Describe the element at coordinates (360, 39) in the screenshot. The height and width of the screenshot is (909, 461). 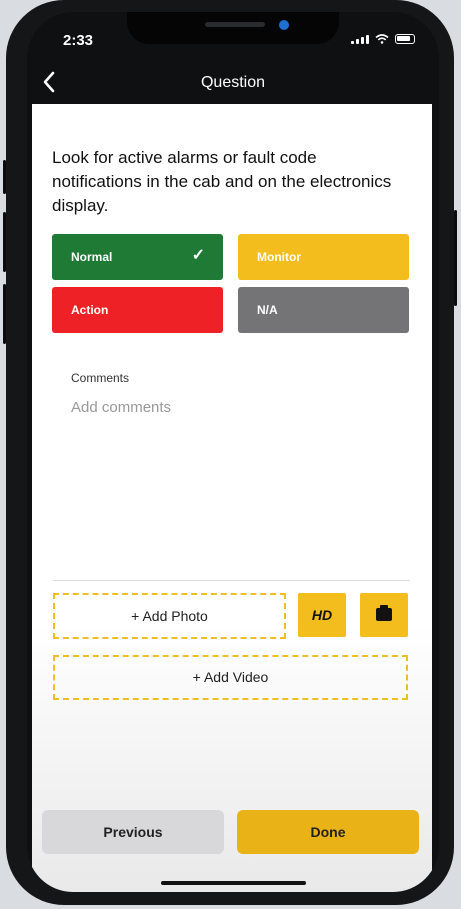
I see `signal-icon` at that location.